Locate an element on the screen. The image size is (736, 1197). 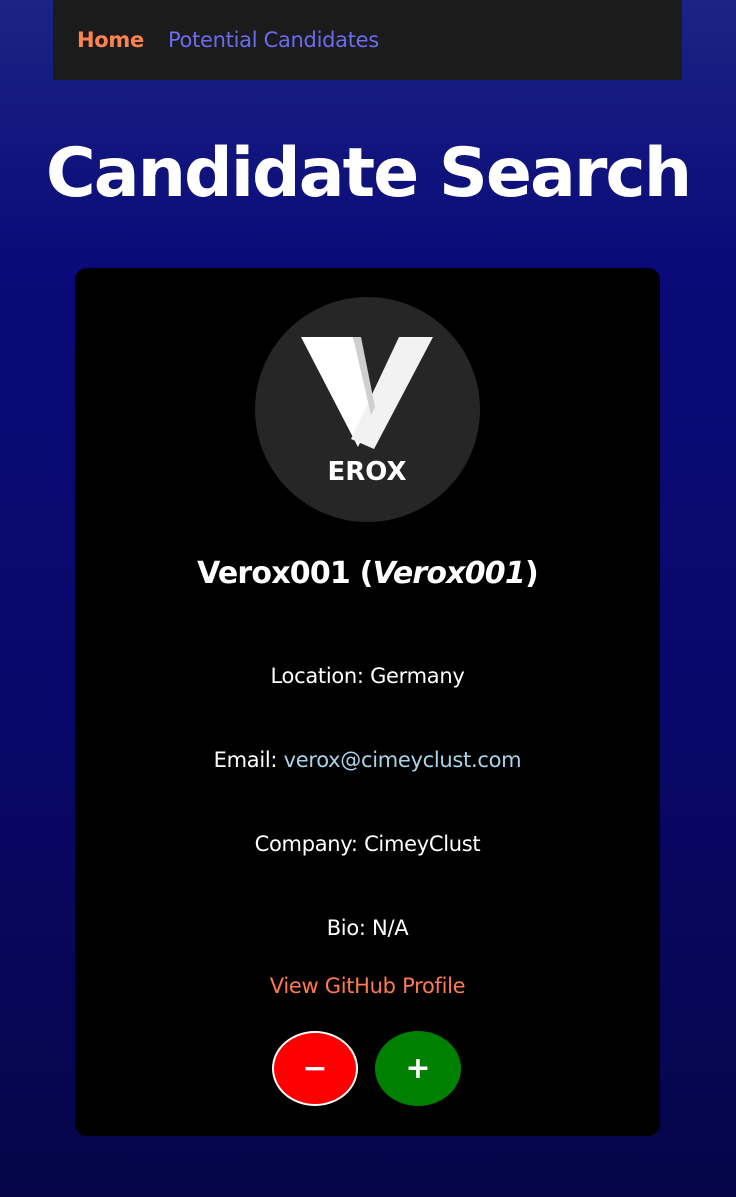
candidate-display-name: Verox001 is located at coordinates (274, 573).